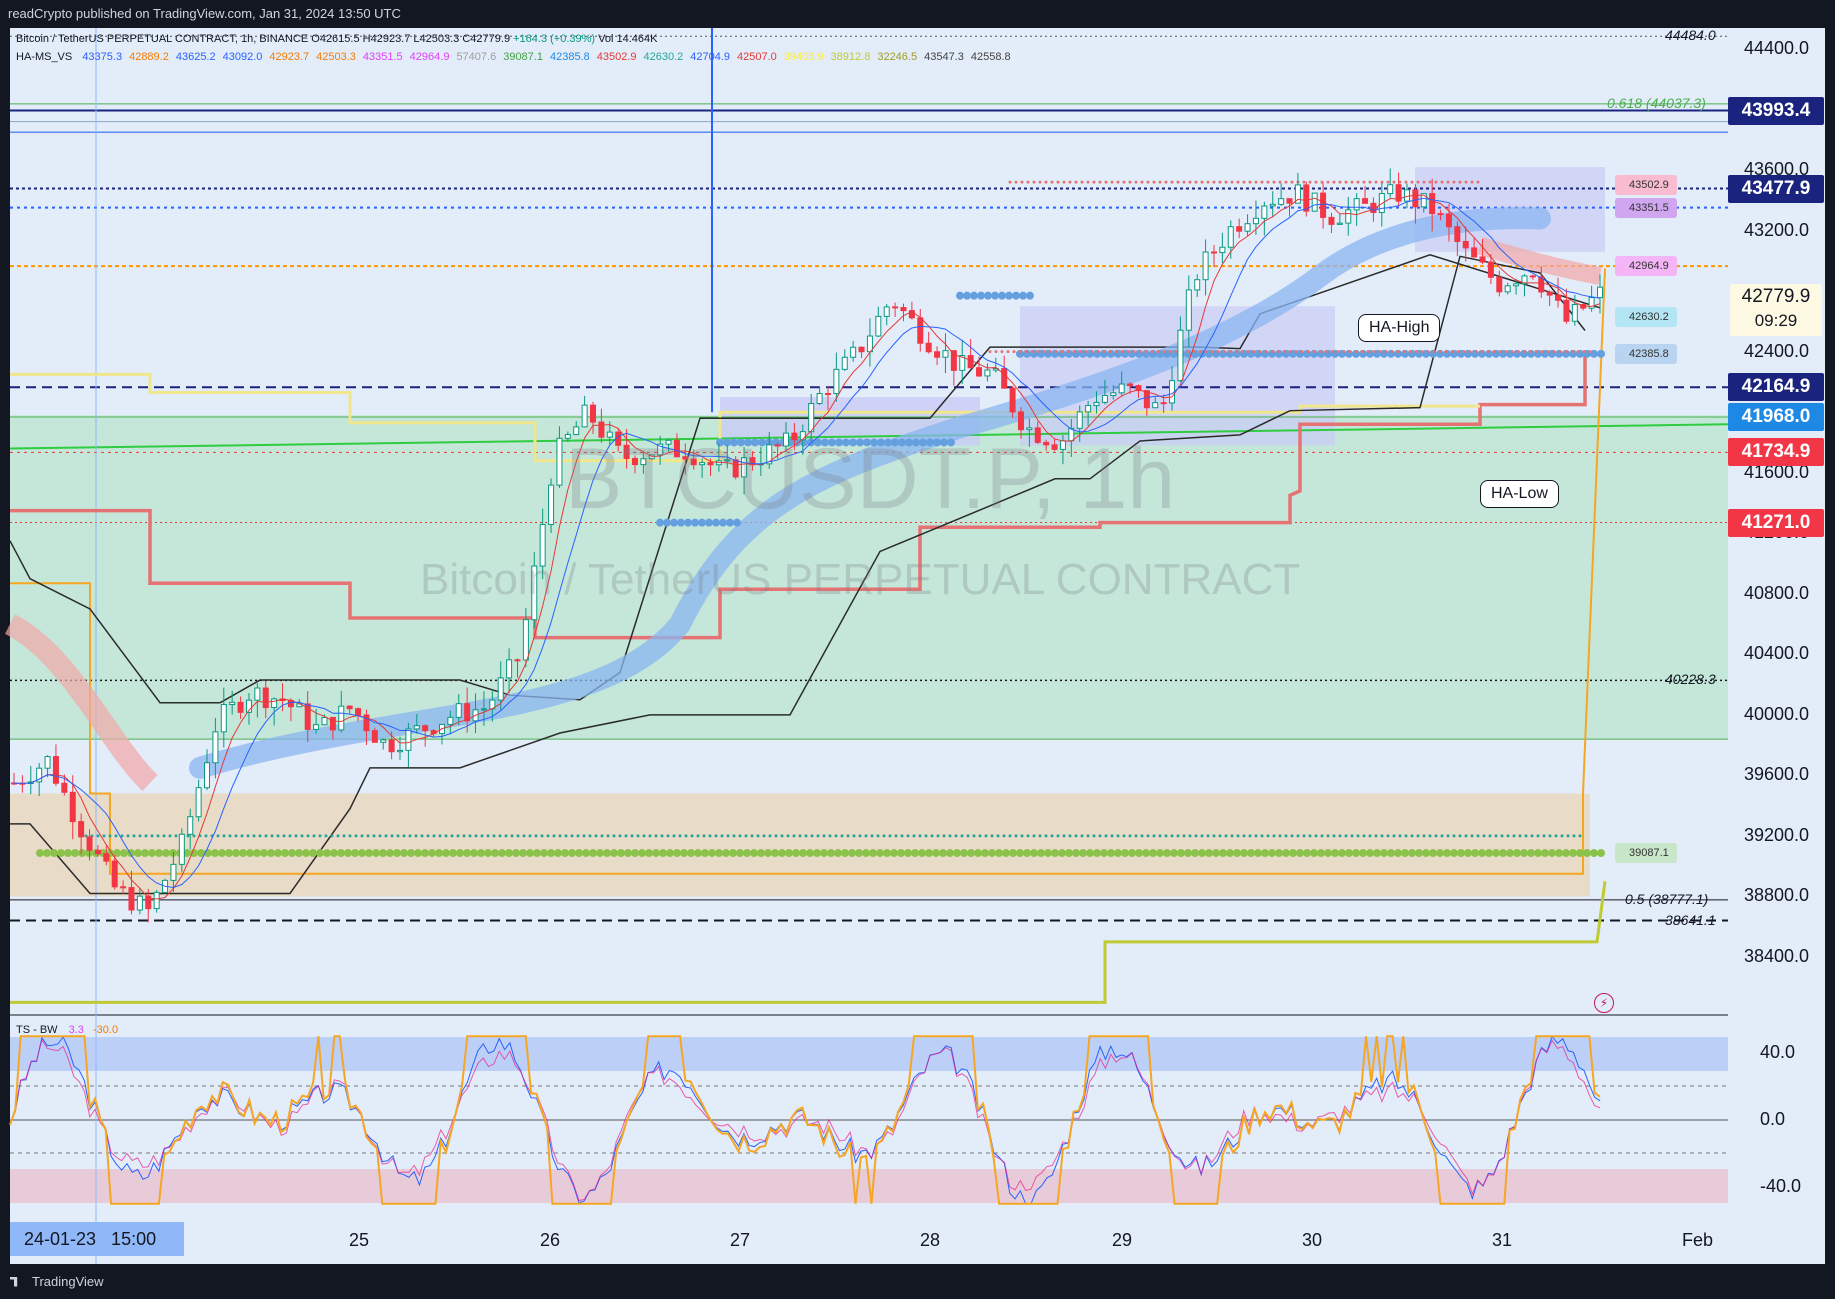  What do you see at coordinates (663, 57) in the screenshot?
I see `legend-indicator-value: 42630.2` at bounding box center [663, 57].